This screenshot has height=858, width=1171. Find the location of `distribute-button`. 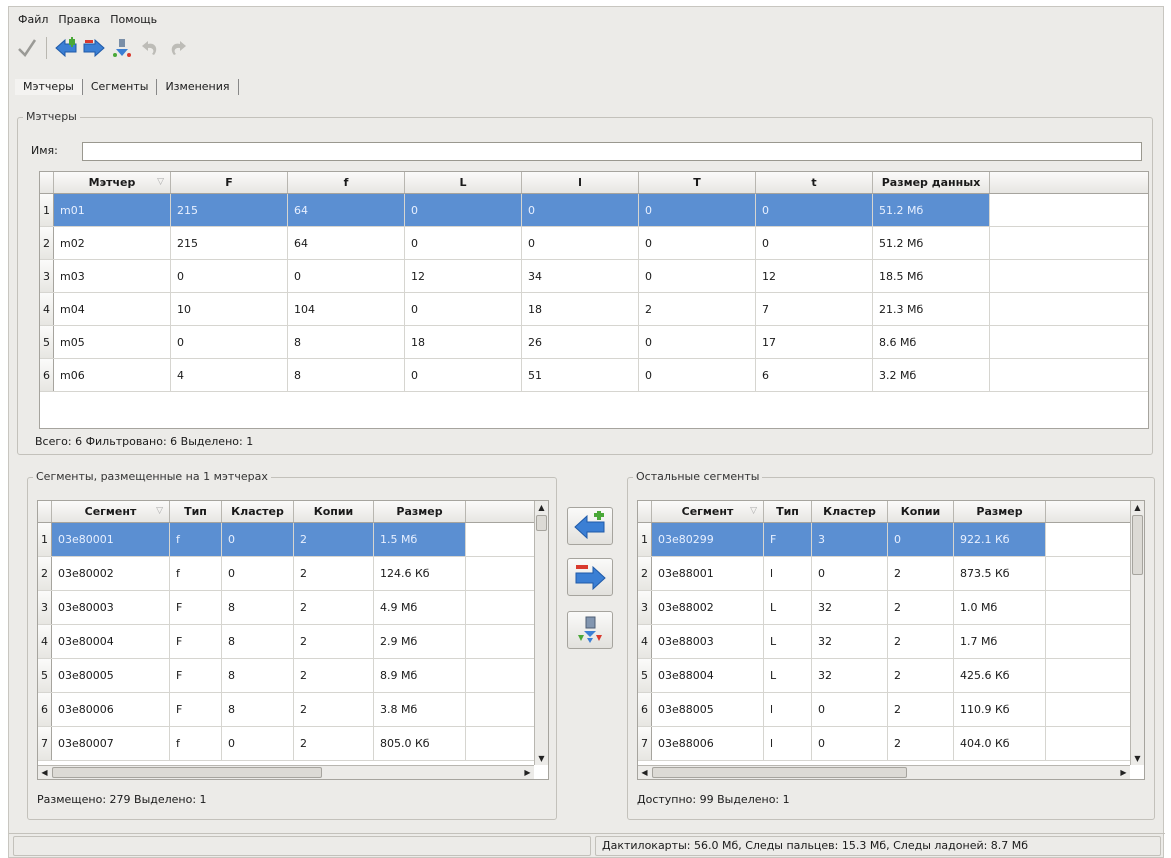

distribute-button is located at coordinates (590, 630).